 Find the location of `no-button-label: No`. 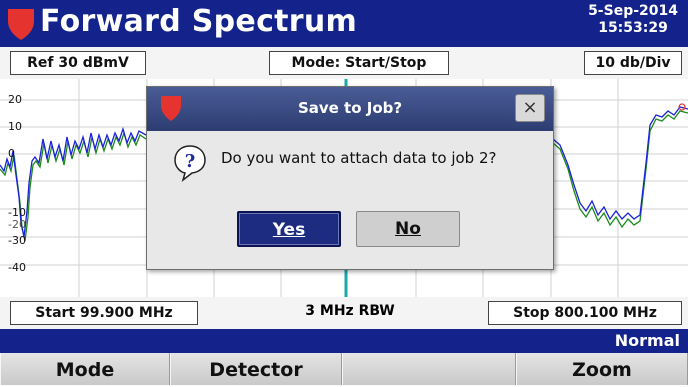

no-button-label: No is located at coordinates (408, 229).